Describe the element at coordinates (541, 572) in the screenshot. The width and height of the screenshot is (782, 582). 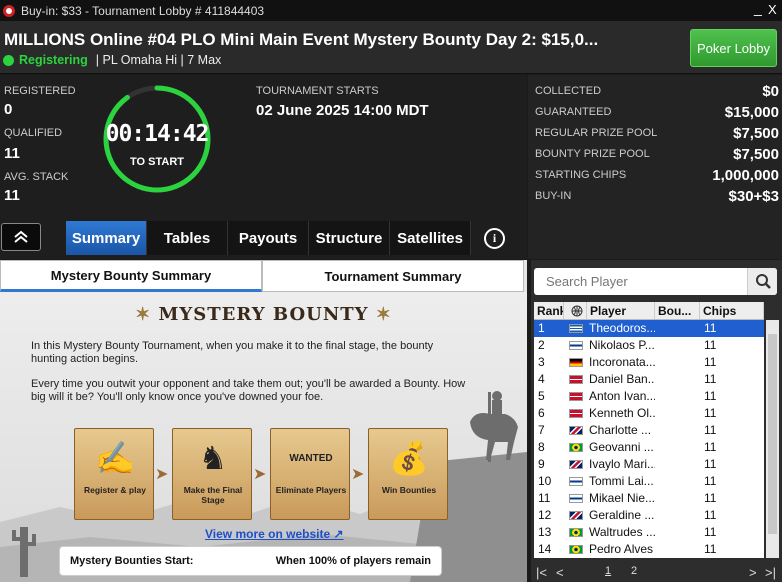
I see `first-page-icon: |<` at that location.